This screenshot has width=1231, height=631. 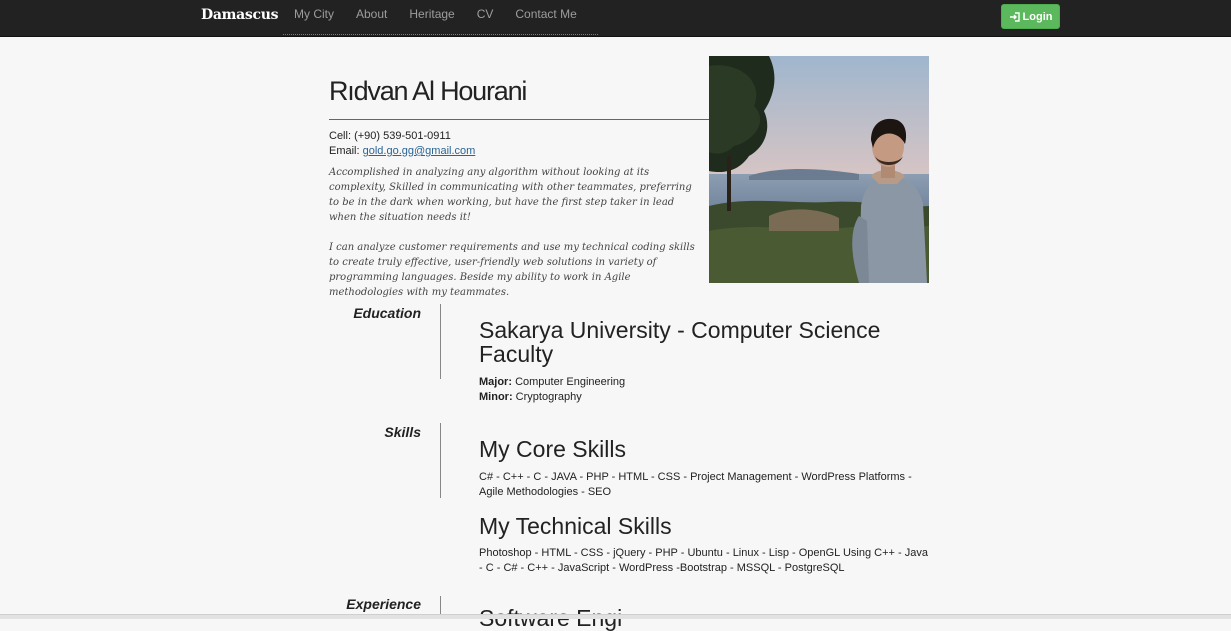 What do you see at coordinates (575, 526) in the screenshot?
I see `technical-skills-title: My Technical Skills` at bounding box center [575, 526].